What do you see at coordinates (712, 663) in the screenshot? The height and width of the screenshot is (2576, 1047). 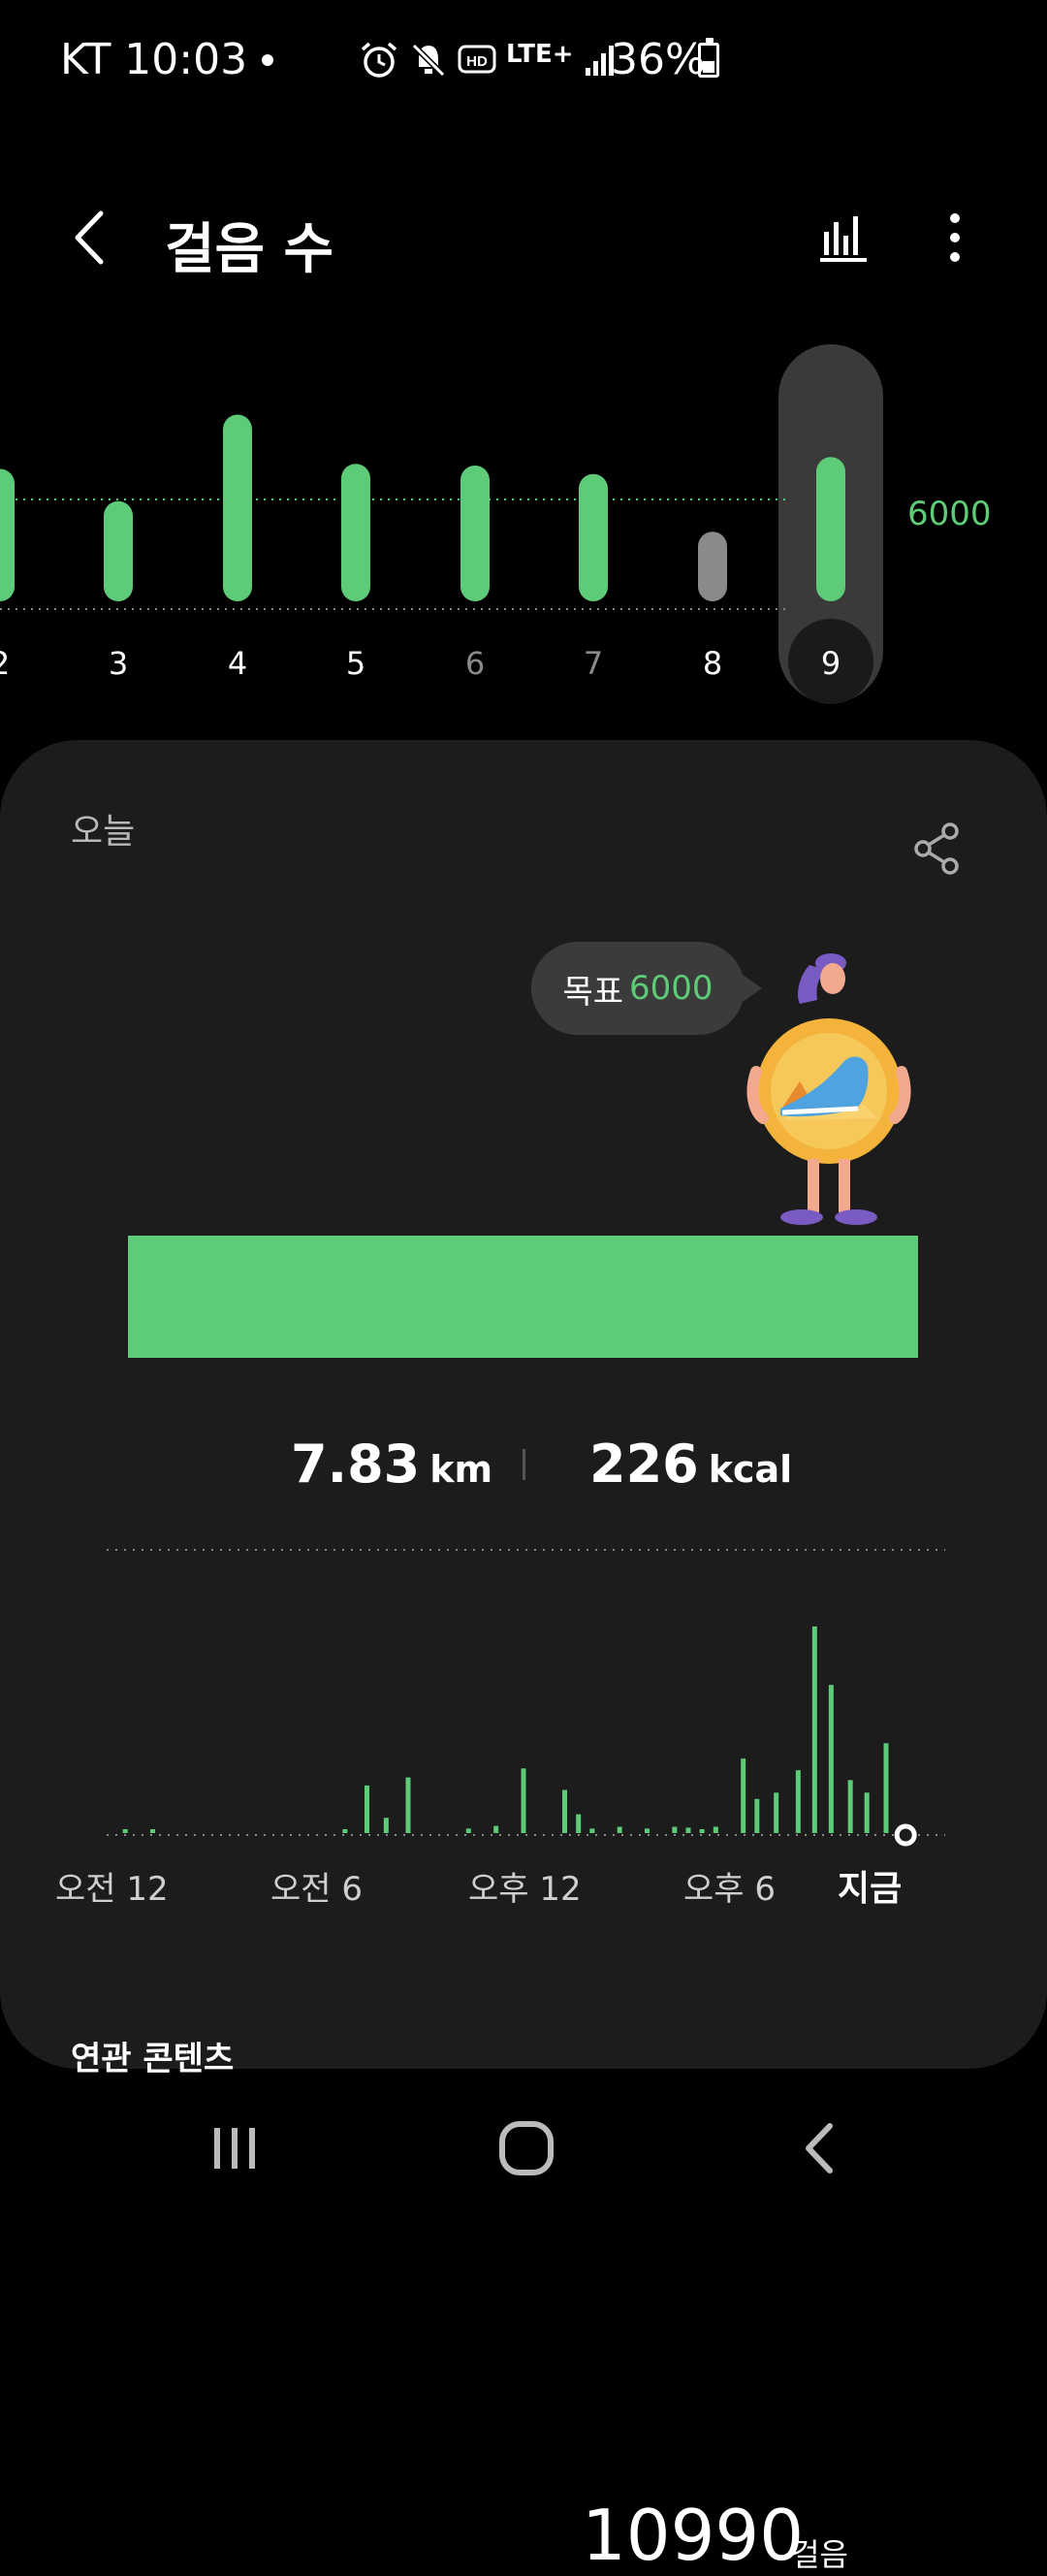 I see `day-label-8: 8` at bounding box center [712, 663].